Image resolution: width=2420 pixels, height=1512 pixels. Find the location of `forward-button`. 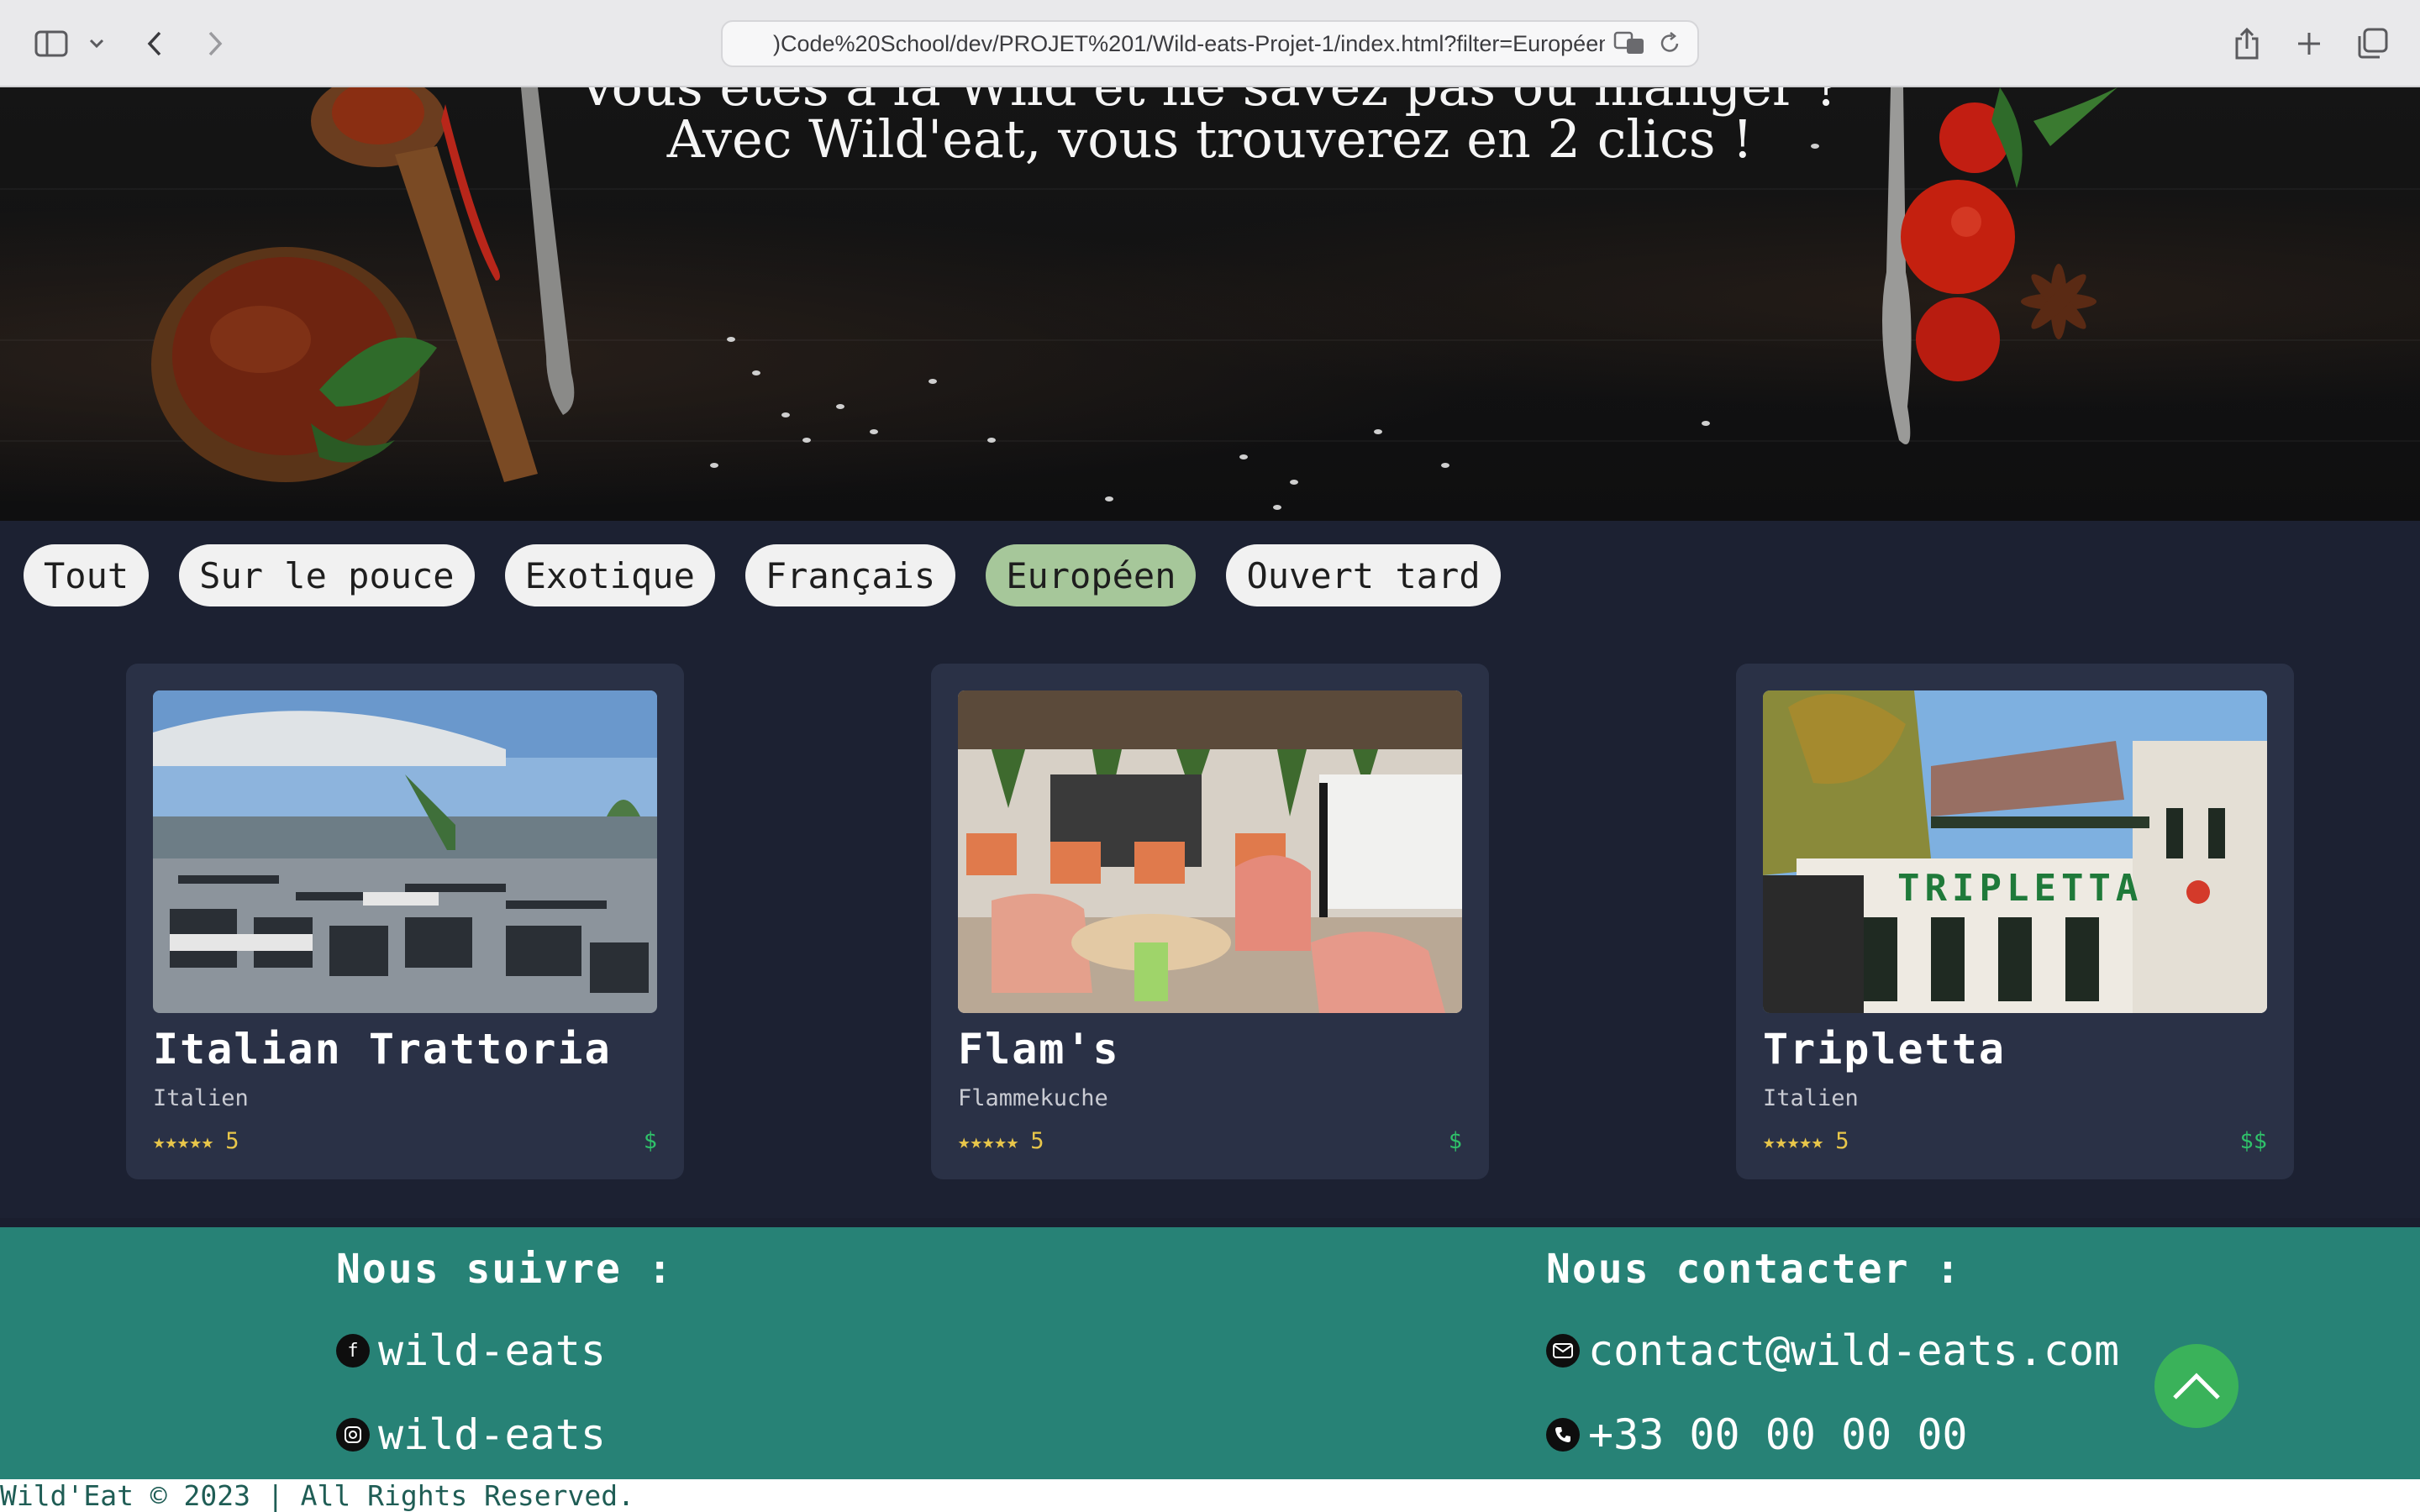

forward-button is located at coordinates (215, 43).